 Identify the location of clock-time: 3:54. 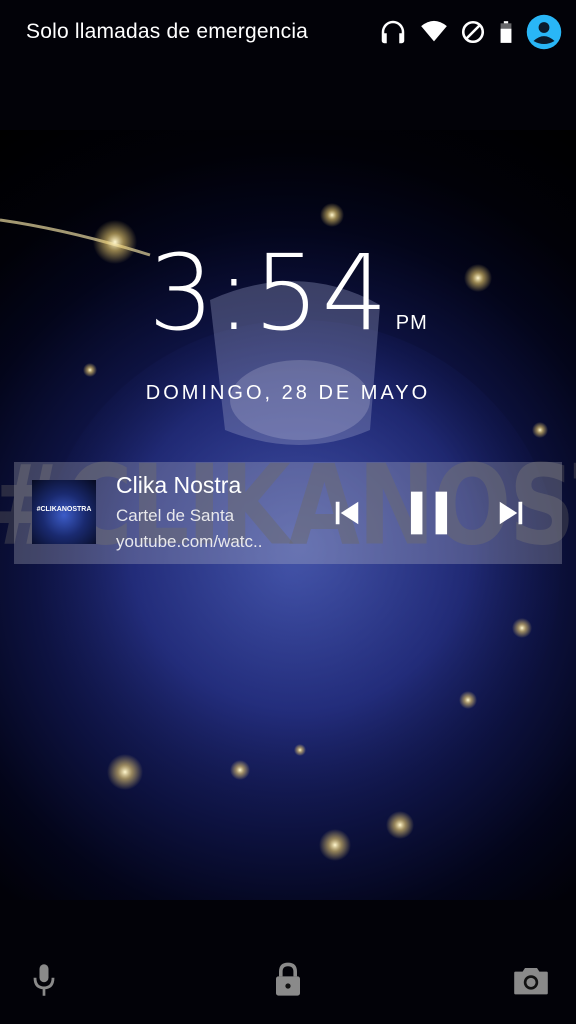
(269, 293).